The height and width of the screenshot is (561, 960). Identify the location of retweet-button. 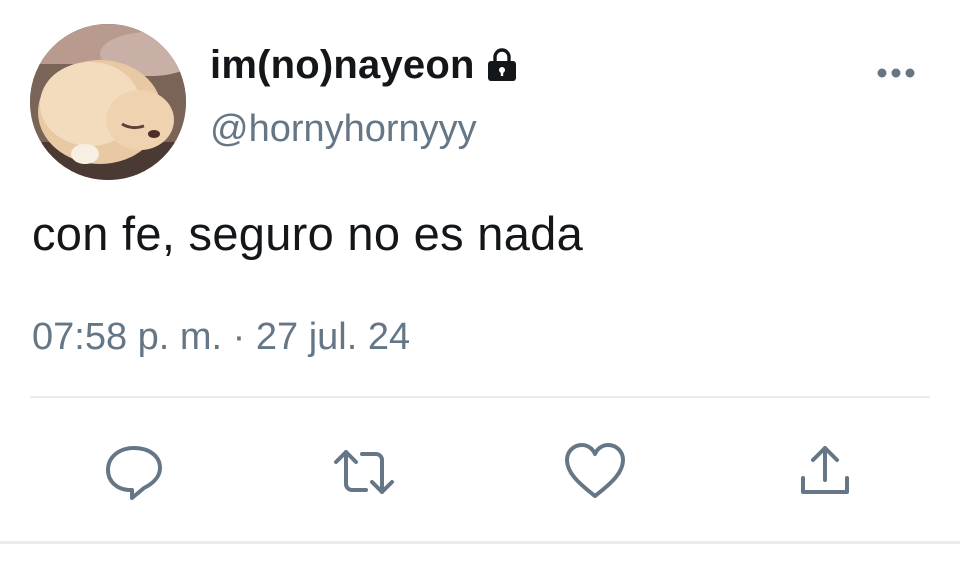
(364, 472).